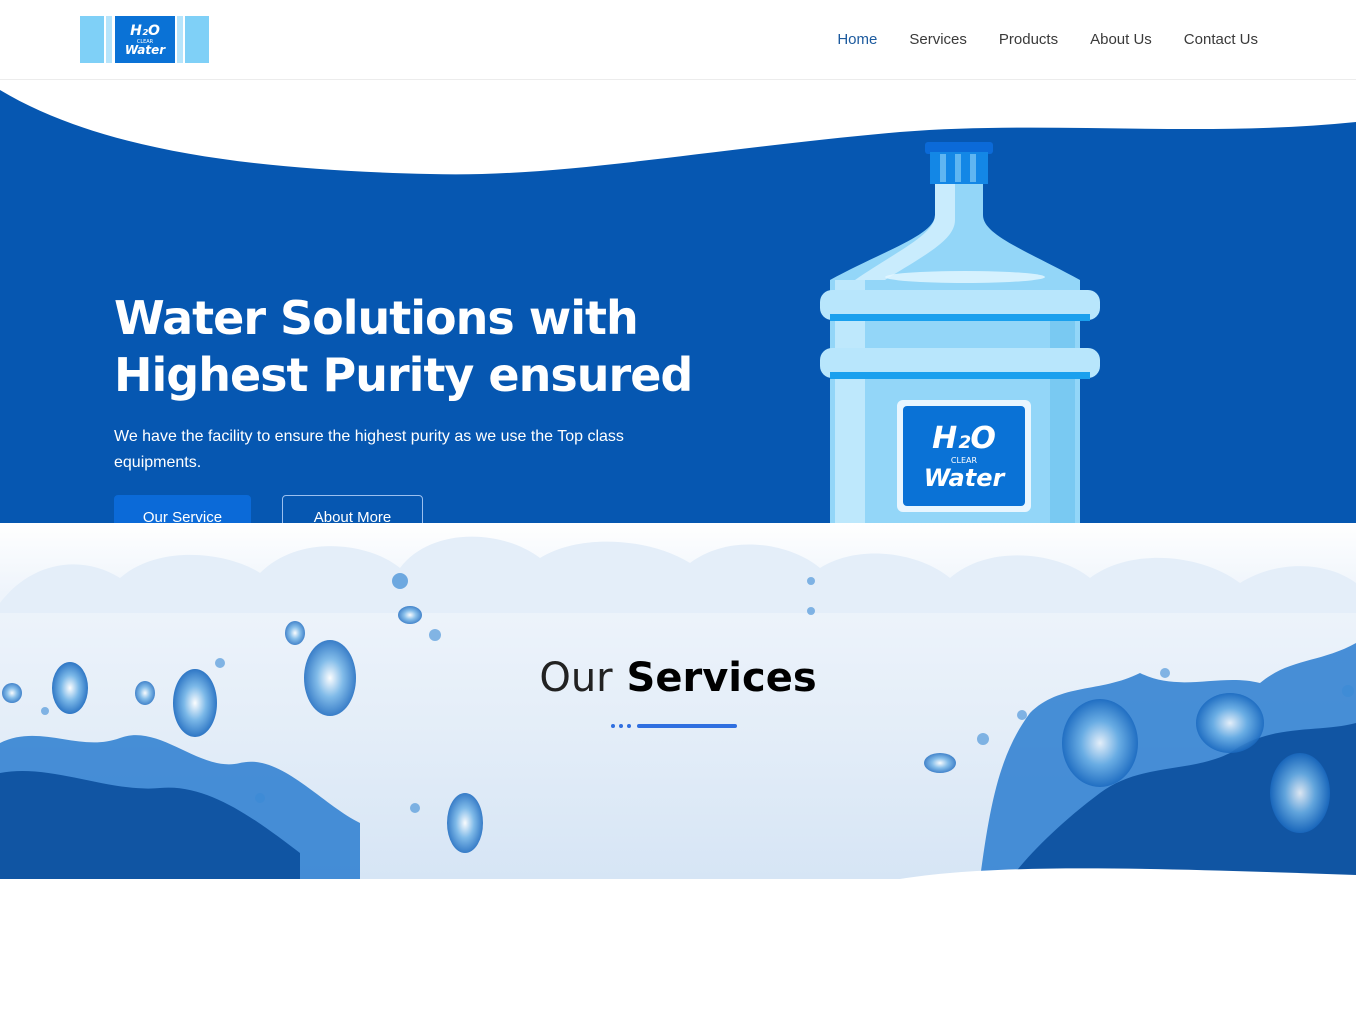 This screenshot has width=1356, height=1009. I want to click on nav-services: Services, so click(938, 40).